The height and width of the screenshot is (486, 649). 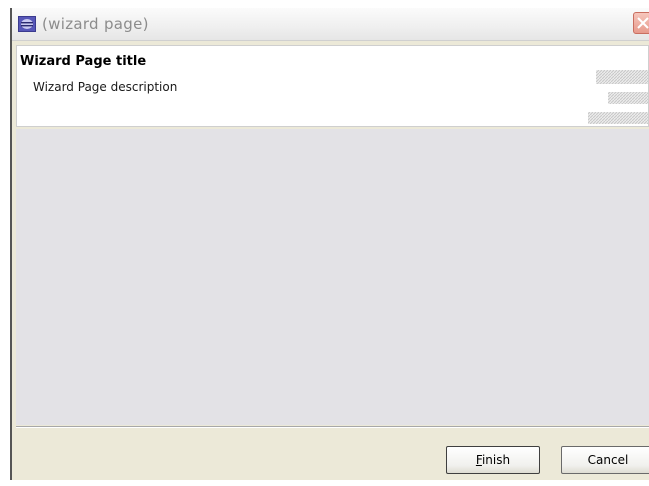 I want to click on finish-button-label: Finish, so click(x=493, y=460).